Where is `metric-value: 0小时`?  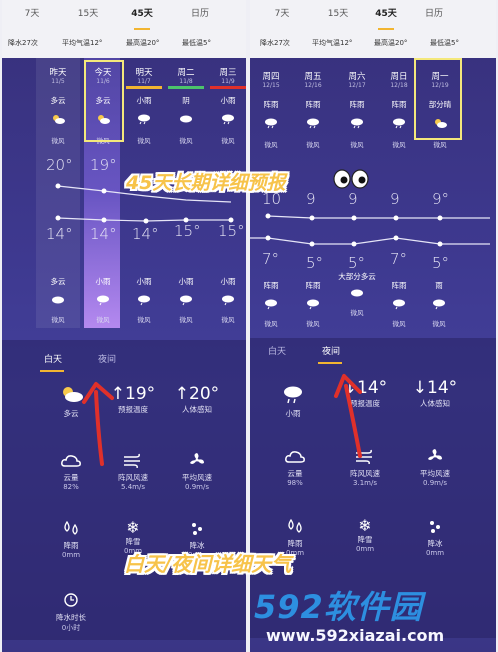
metric-value: 0小时 is located at coordinates (71, 628).